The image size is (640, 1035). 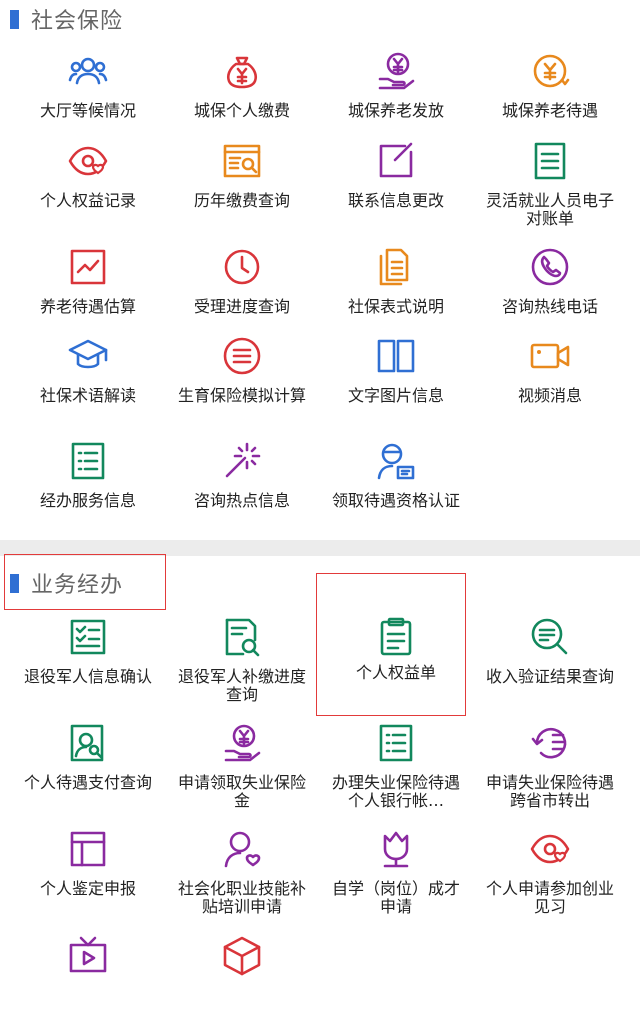 What do you see at coordinates (242, 100) in the screenshot?
I see `grid-item: 城保个人缴费` at bounding box center [242, 100].